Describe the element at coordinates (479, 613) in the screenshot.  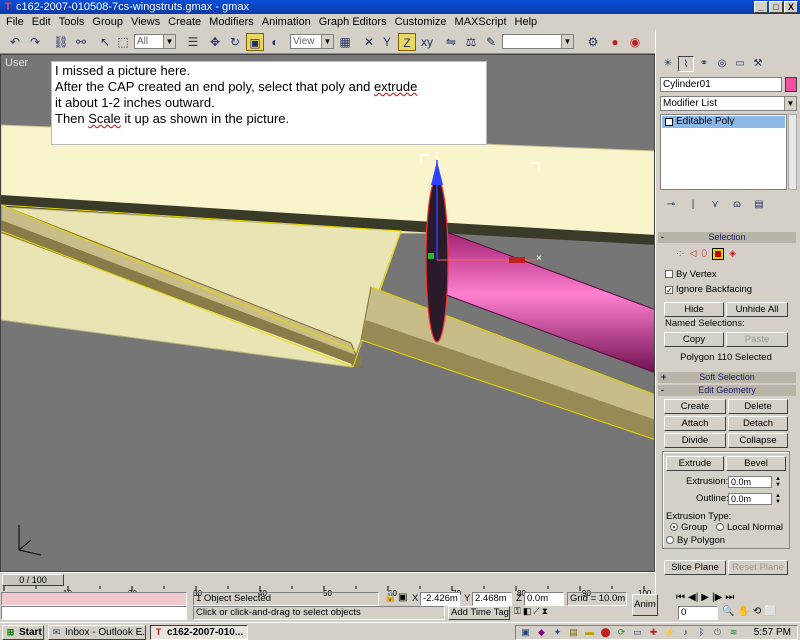
I see `add-time-tag-button: Add Time Tag` at that location.